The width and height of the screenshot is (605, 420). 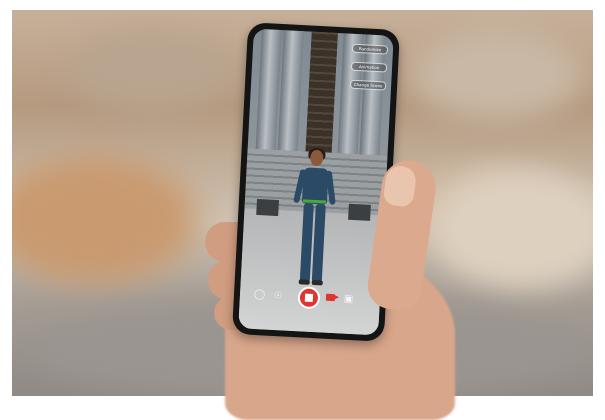 What do you see at coordinates (260, 295) in the screenshot?
I see `chat-bubble-icon: ◯` at bounding box center [260, 295].